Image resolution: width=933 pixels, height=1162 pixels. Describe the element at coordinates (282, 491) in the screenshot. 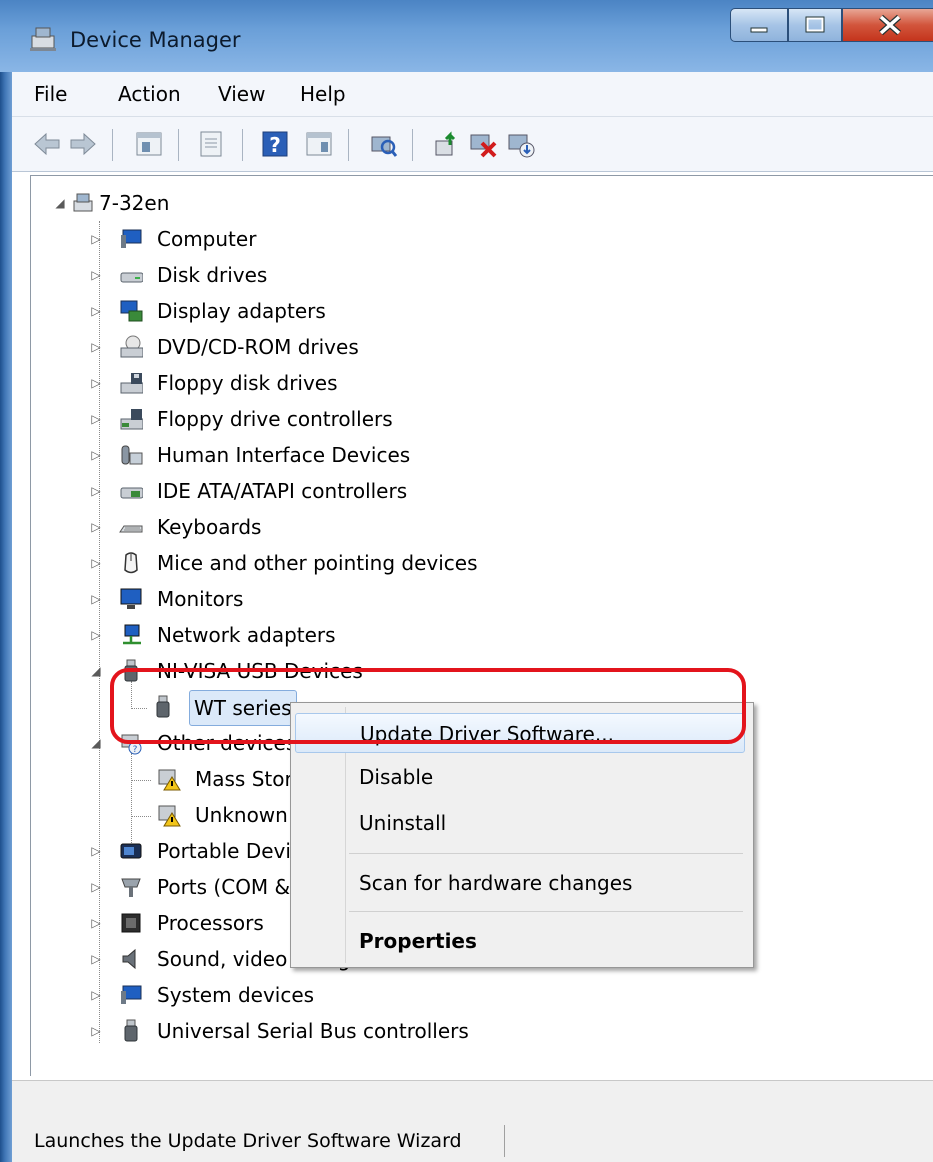

I see `tree-item-label: IDE ATA/ATAPI controllers` at that location.